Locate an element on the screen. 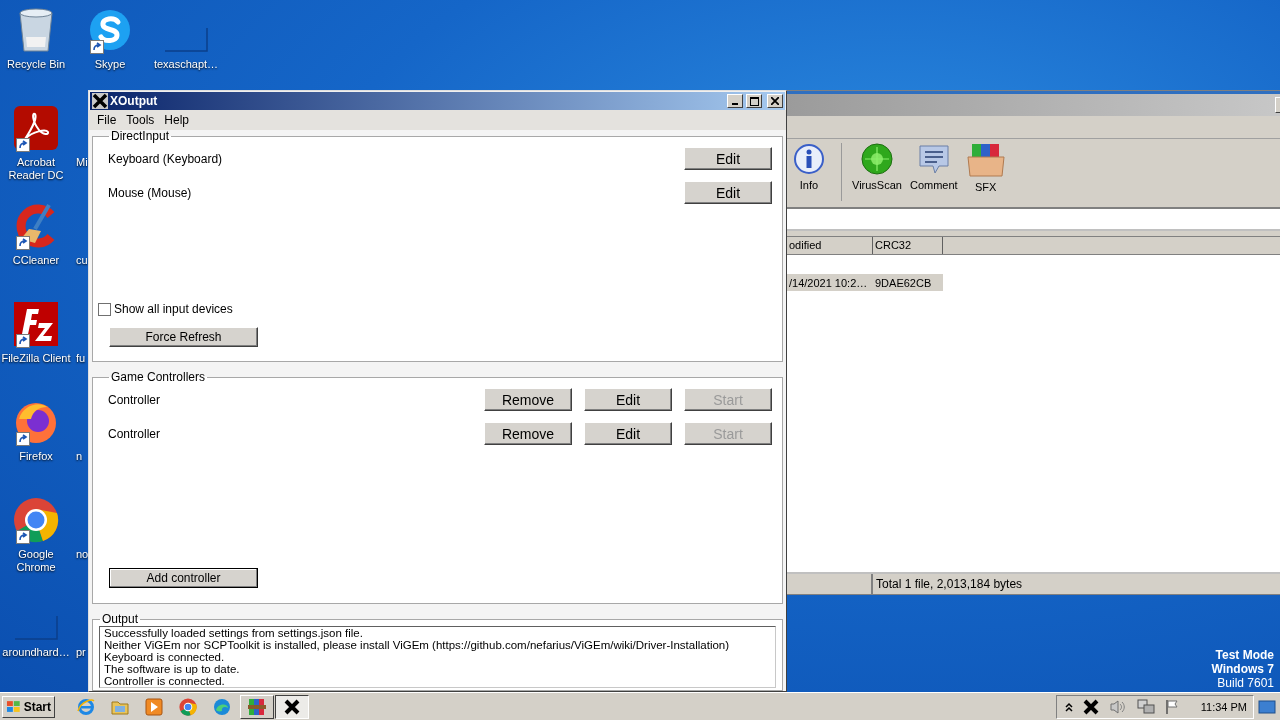 The height and width of the screenshot is (720, 1280). system-notice: Windows 7 is located at coordinates (1242, 669).